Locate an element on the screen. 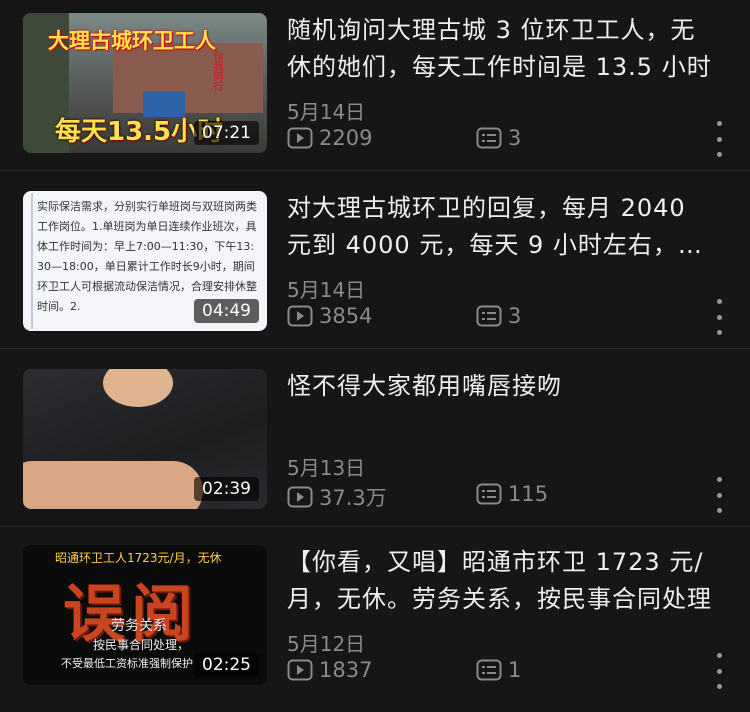 Image resolution: width=750 pixels, height=712 pixels. video-thumbnail: 02:39 is located at coordinates (145, 439).